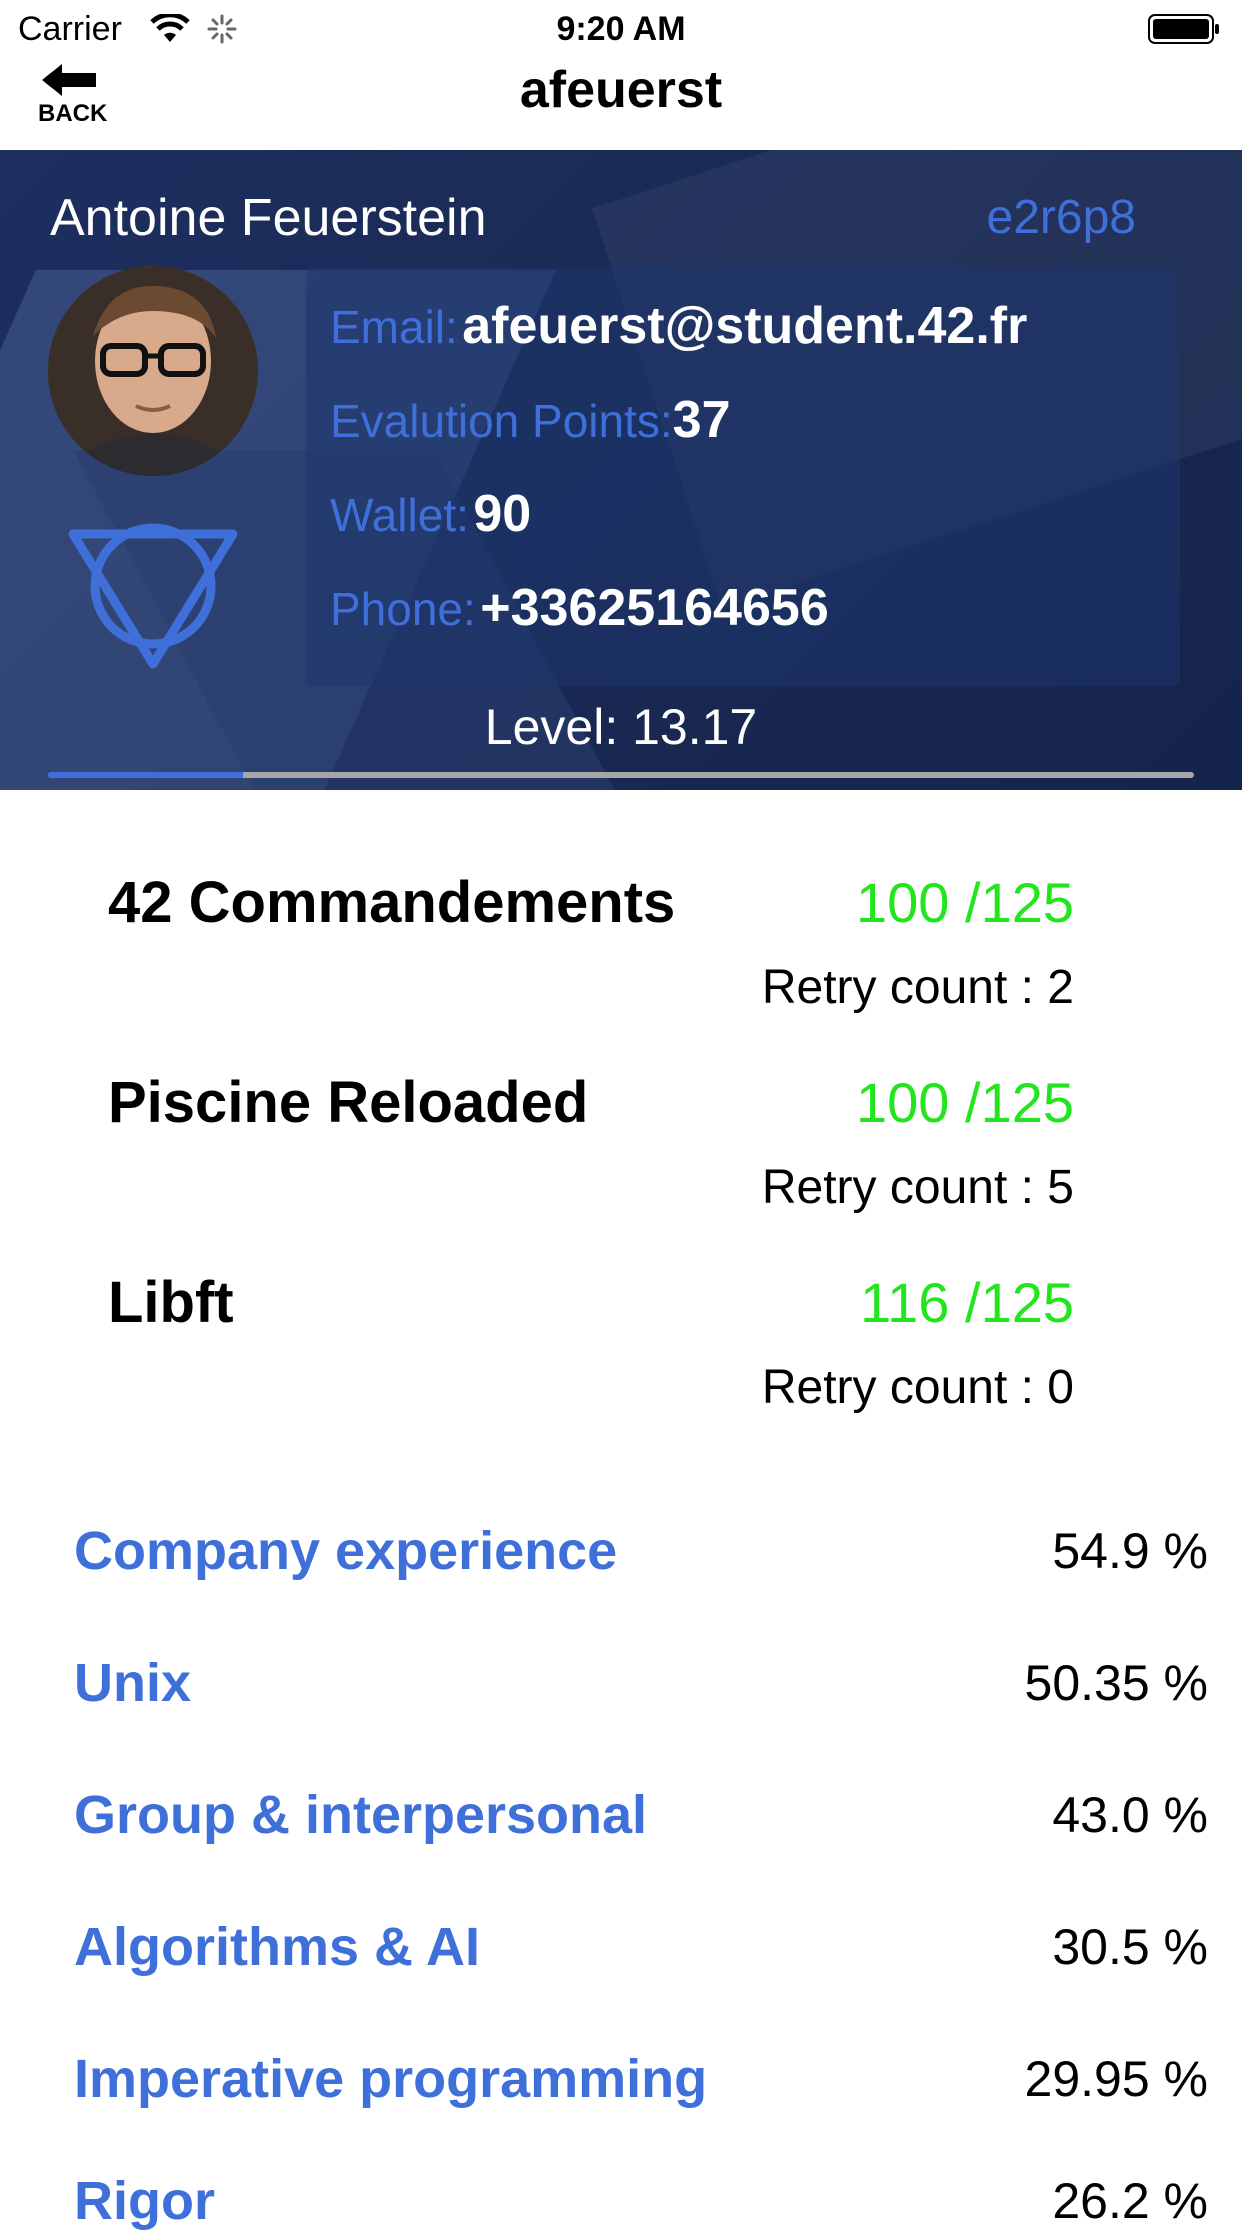  I want to click on navigation-bar: BACK afeuerst, so click(621, 105).